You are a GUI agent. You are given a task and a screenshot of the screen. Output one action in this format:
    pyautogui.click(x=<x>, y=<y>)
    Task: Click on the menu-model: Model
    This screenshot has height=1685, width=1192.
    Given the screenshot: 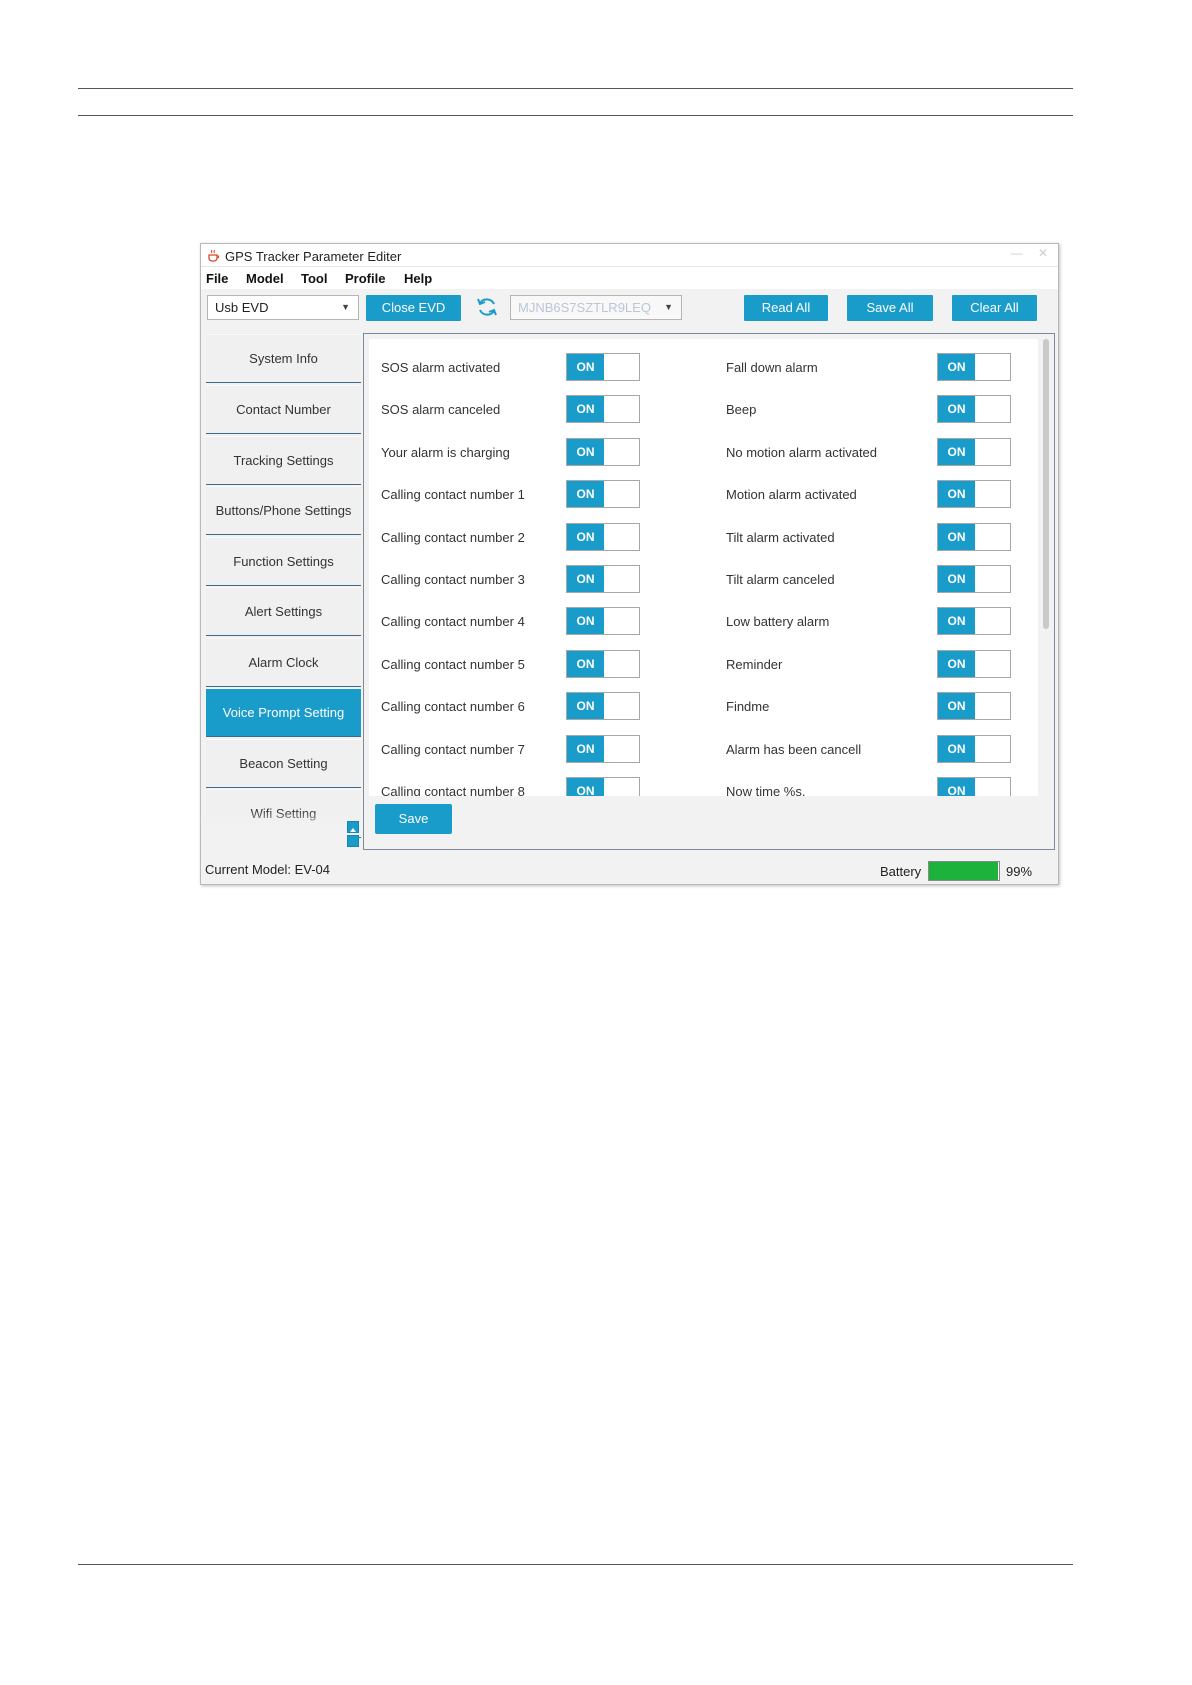 What is the action you would take?
    pyautogui.click(x=265, y=278)
    